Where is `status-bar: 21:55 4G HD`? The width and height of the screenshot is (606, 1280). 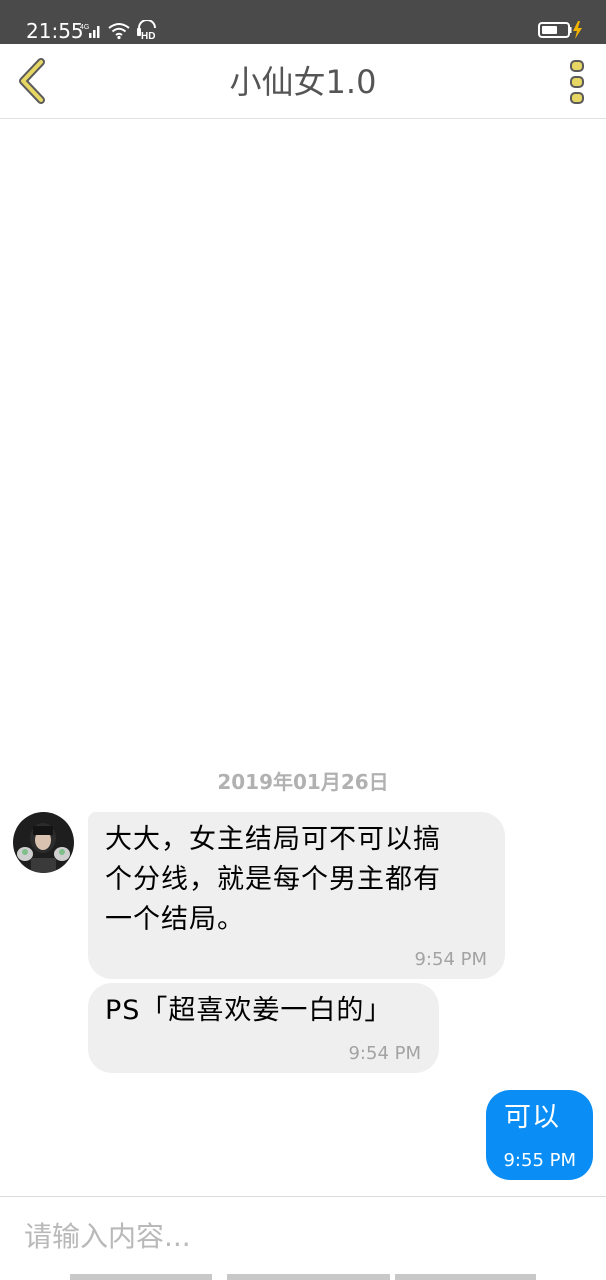
status-bar: 21:55 4G HD is located at coordinates (303, 22).